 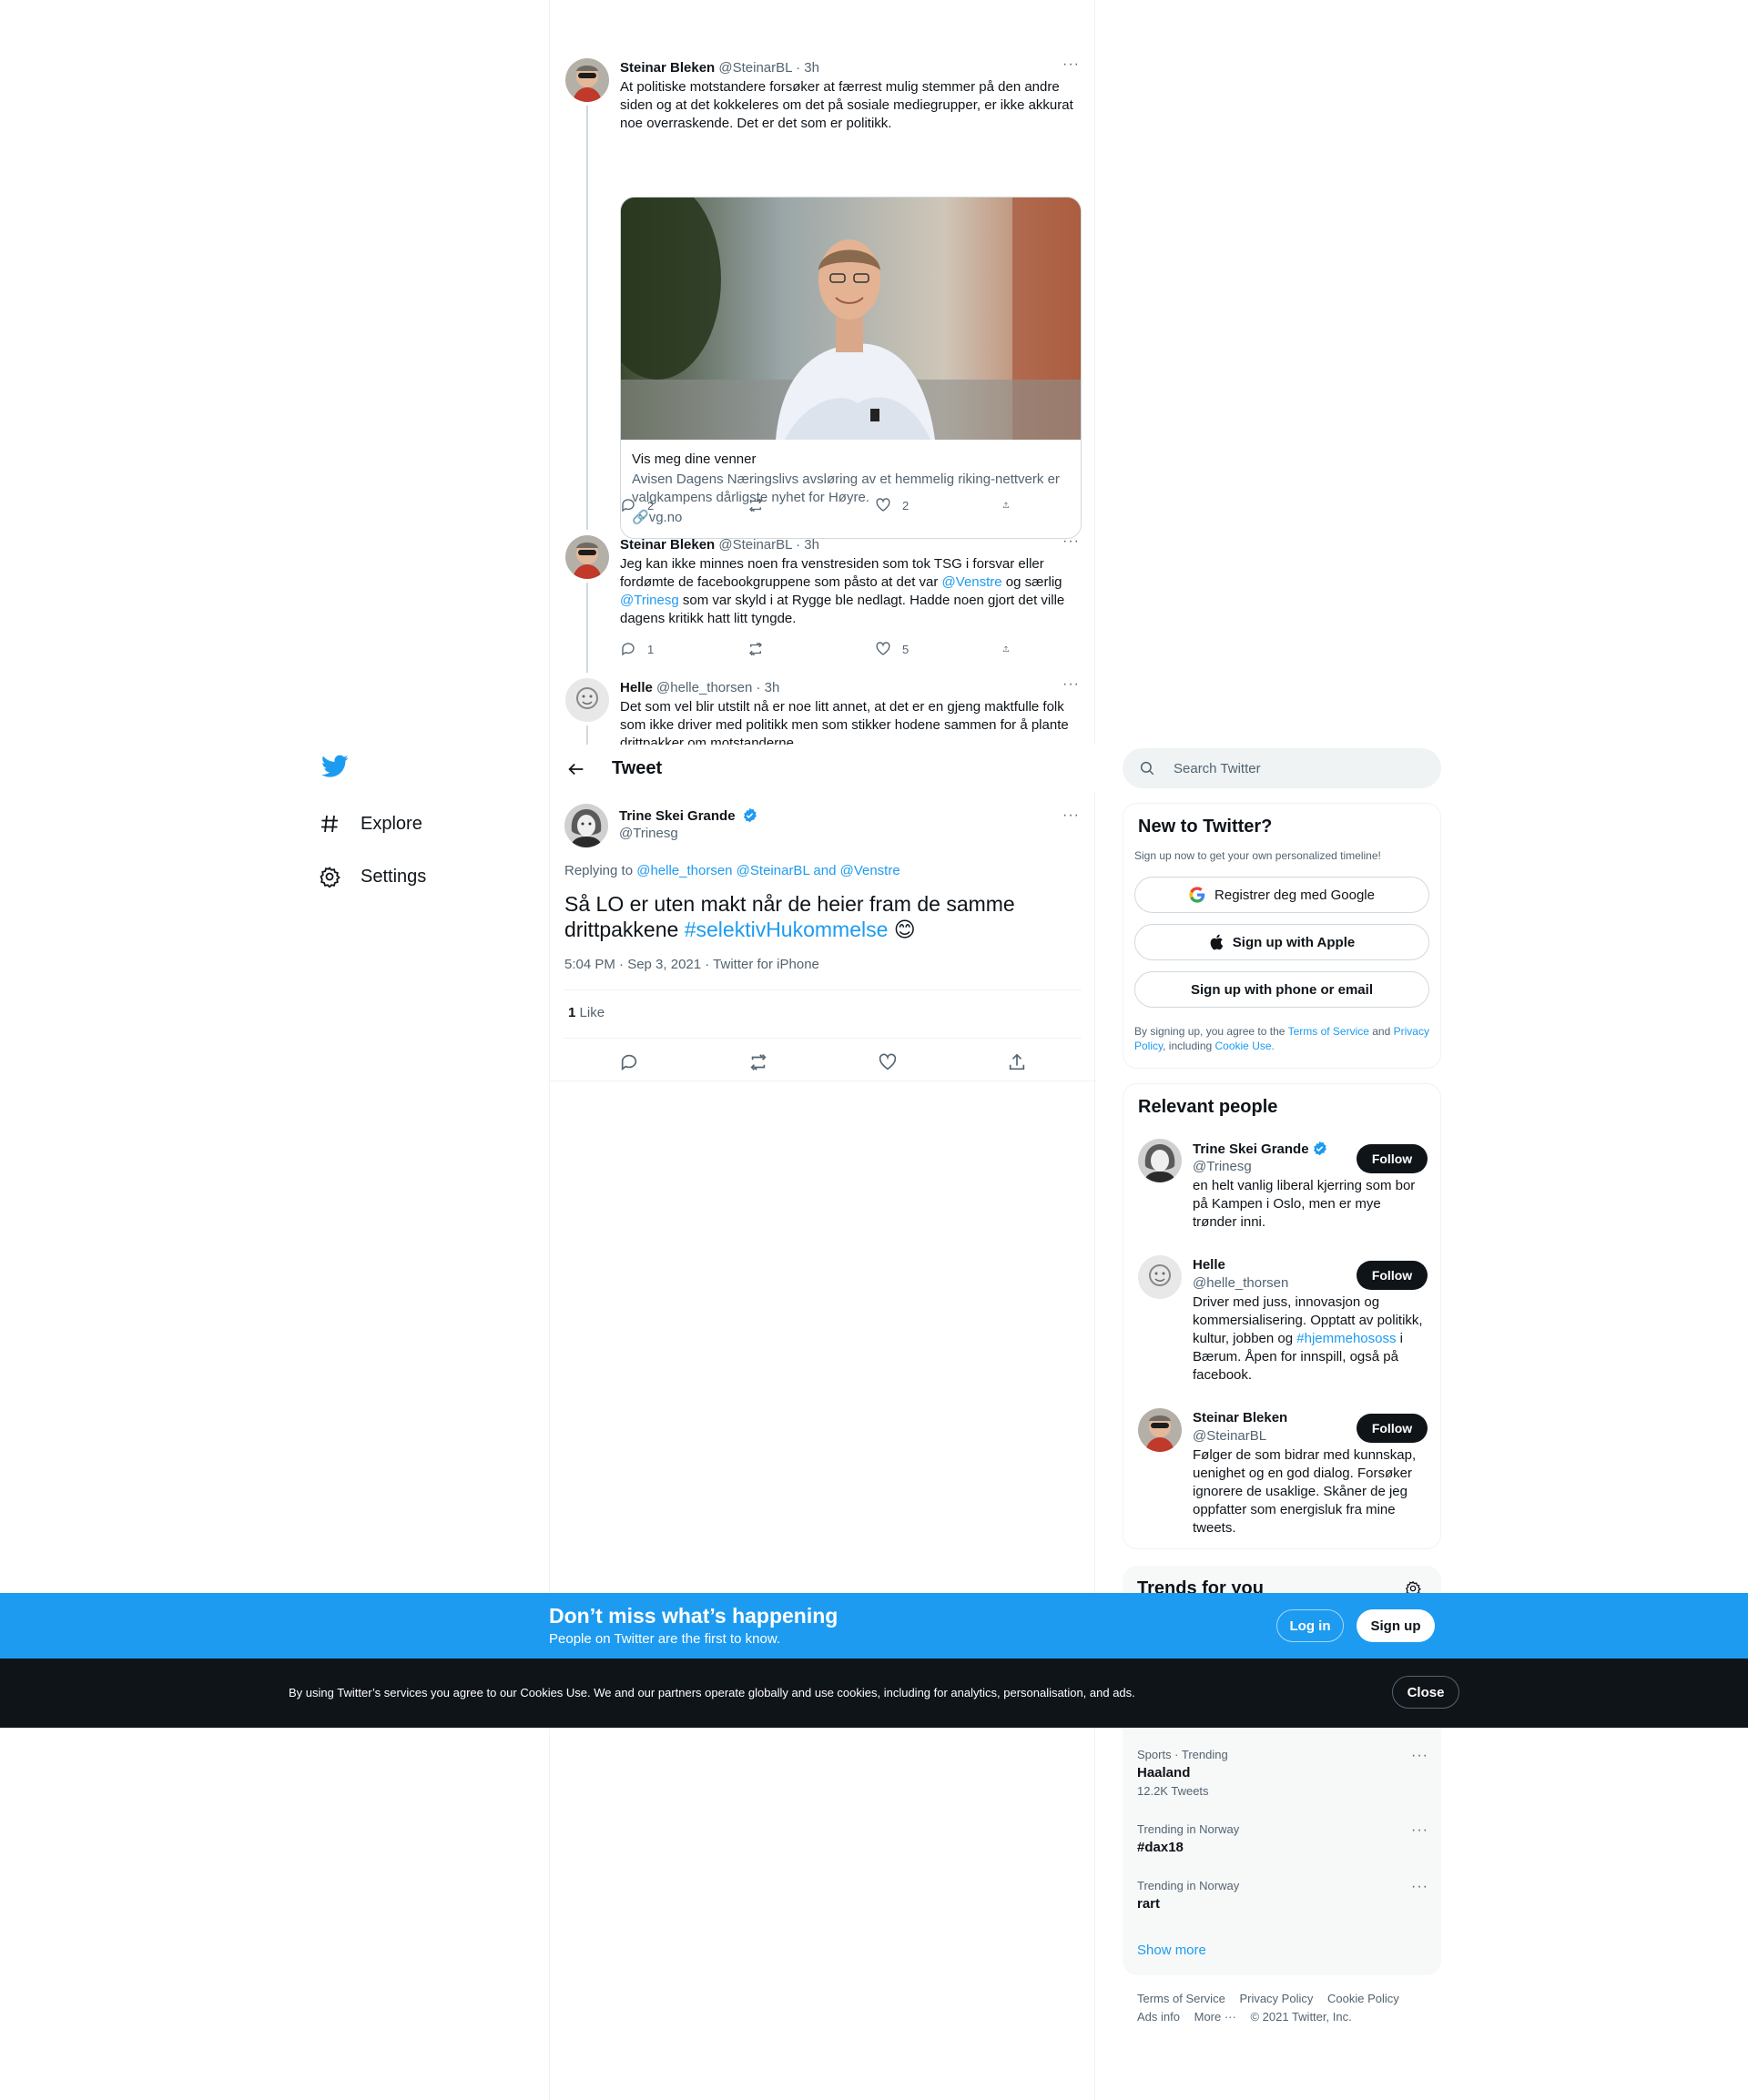 I want to click on verified-badge-icon, so click(x=1319, y=1148).